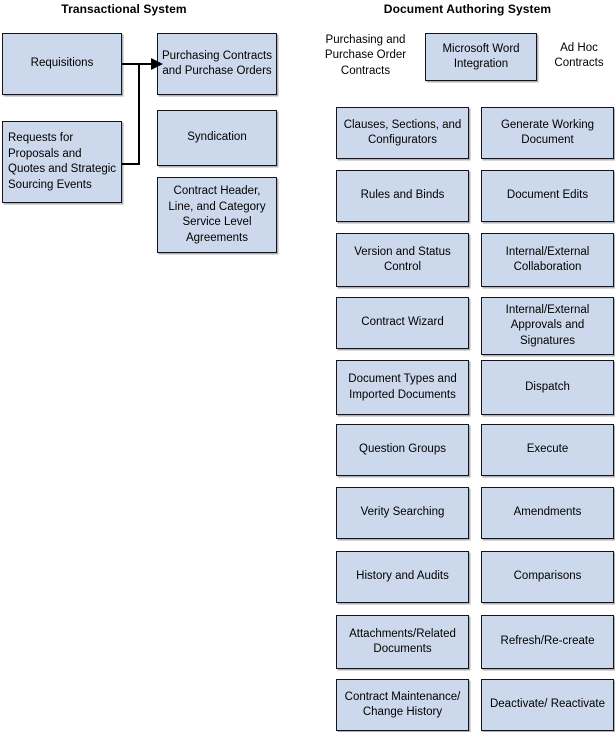  Describe the element at coordinates (217, 138) in the screenshot. I see `node-syndication: Syndication` at that location.